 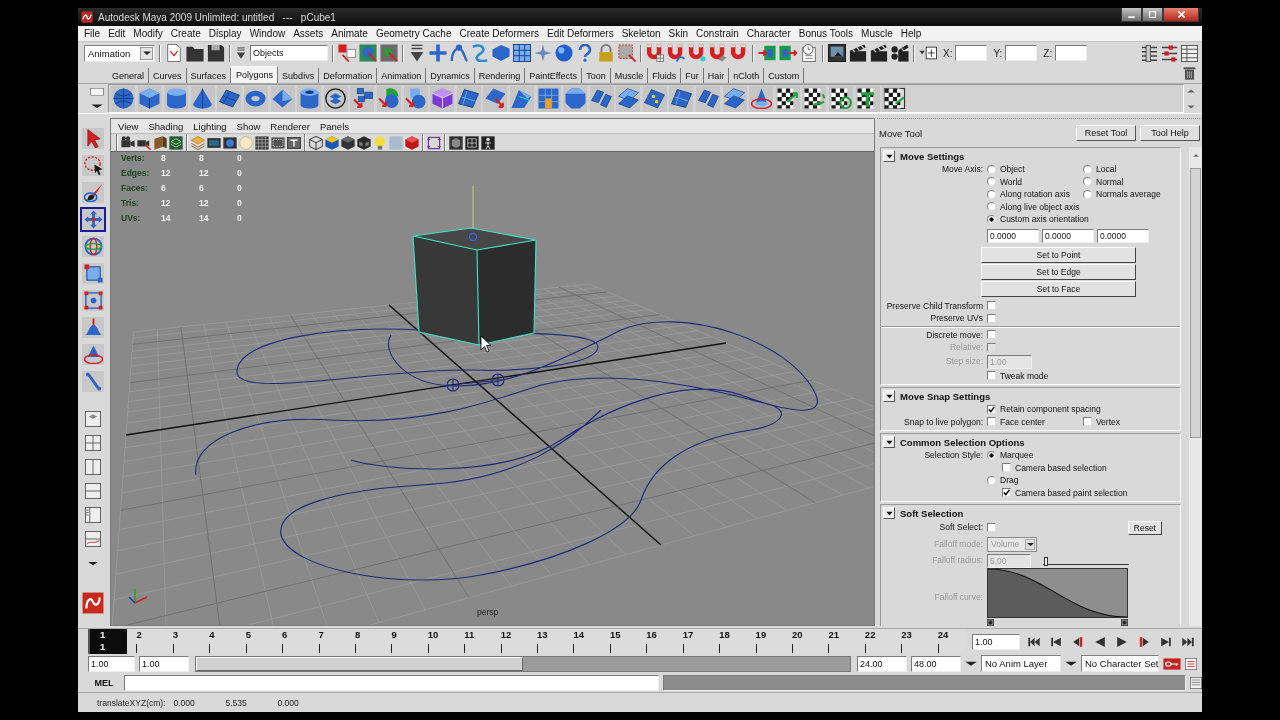 What do you see at coordinates (499, 33) in the screenshot?
I see `menu-item: Create Deformers` at bounding box center [499, 33].